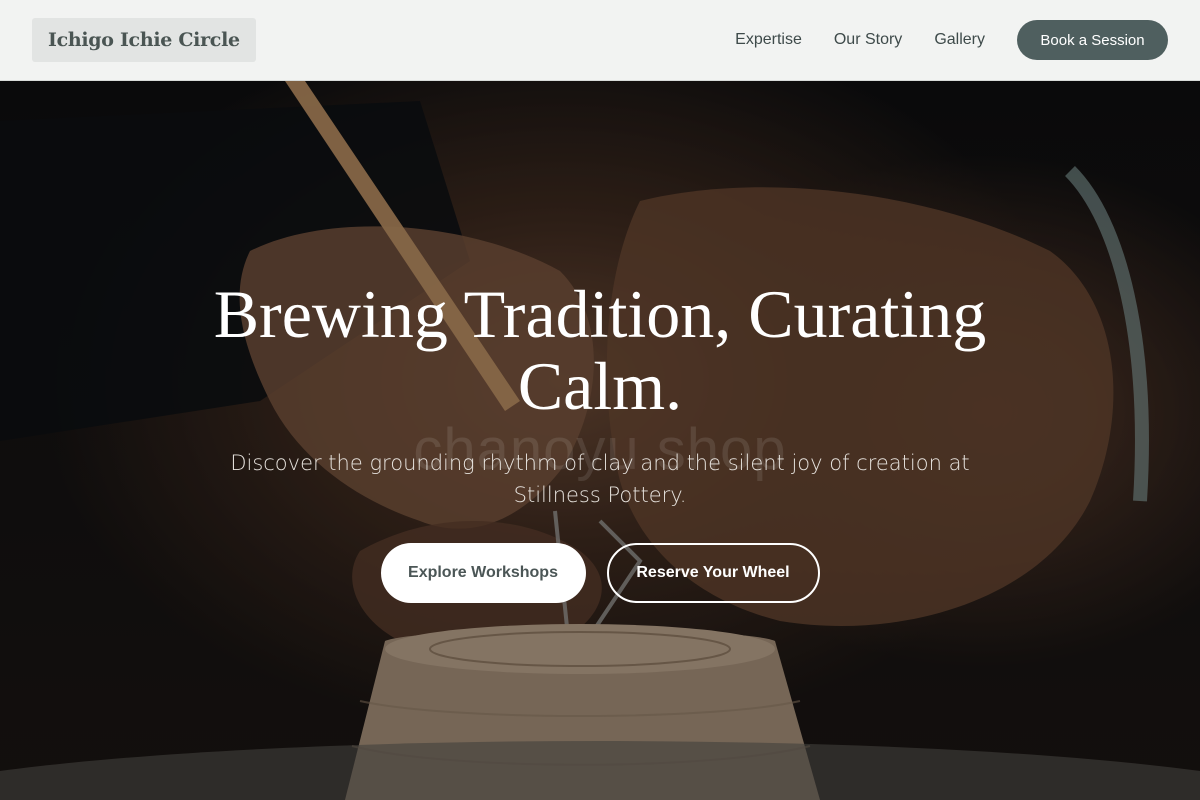 This screenshot has width=1200, height=800. What do you see at coordinates (959, 40) in the screenshot?
I see `nav-link-gallery: Gallery` at bounding box center [959, 40].